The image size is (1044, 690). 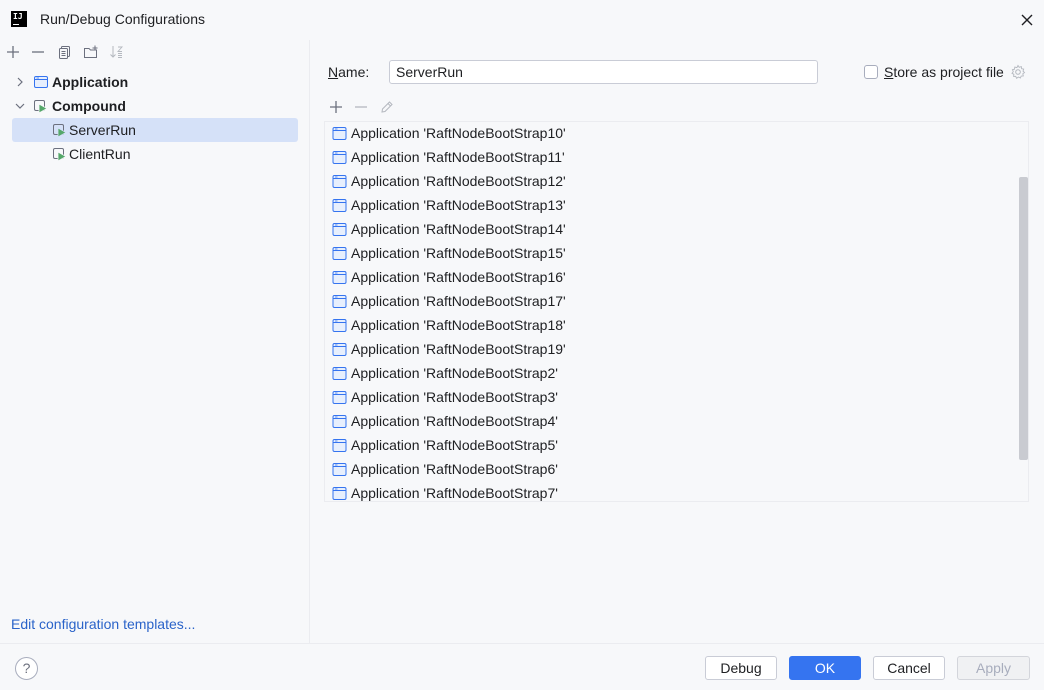 I want to click on name-label-mnemonic: N, so click(x=333, y=72).